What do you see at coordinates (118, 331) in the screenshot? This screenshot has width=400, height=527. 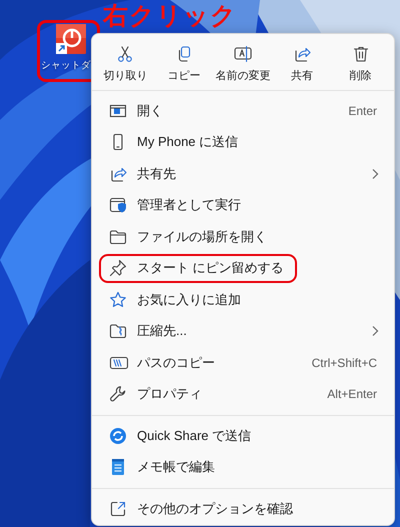 I see `zip-folder-icon` at bounding box center [118, 331].